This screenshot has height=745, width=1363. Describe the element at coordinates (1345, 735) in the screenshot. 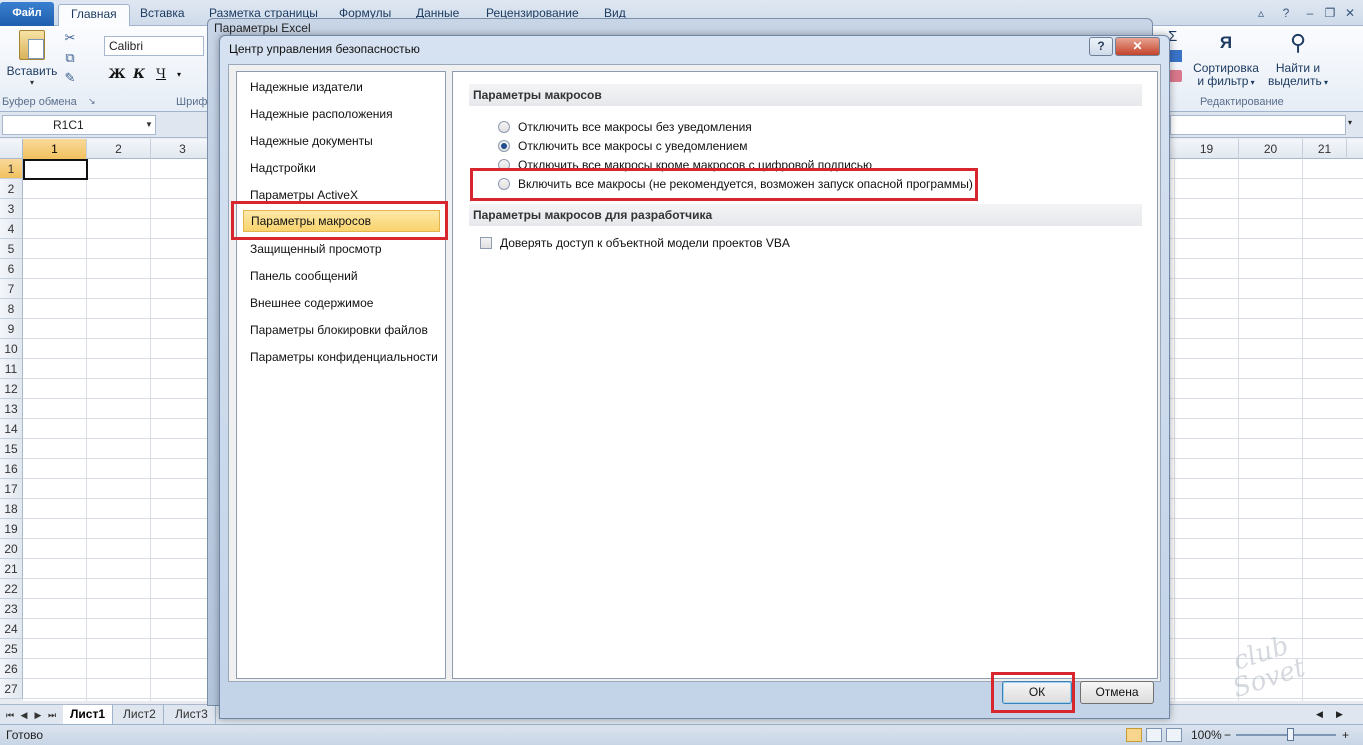

I see `zoom-in-icon: +` at that location.